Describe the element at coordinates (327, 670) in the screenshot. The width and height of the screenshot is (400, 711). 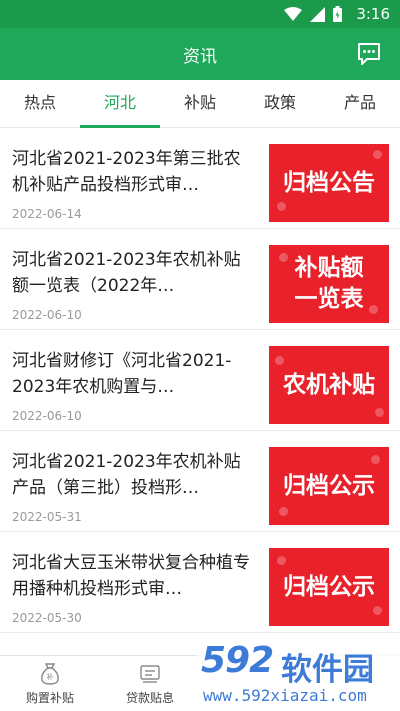
I see `watermark-name: 软件园` at that location.